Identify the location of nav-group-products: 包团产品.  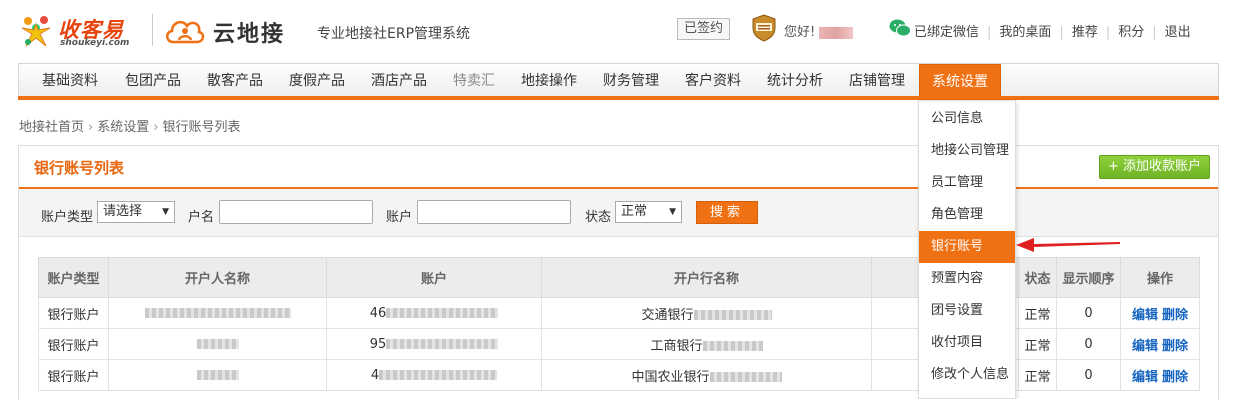
(153, 81).